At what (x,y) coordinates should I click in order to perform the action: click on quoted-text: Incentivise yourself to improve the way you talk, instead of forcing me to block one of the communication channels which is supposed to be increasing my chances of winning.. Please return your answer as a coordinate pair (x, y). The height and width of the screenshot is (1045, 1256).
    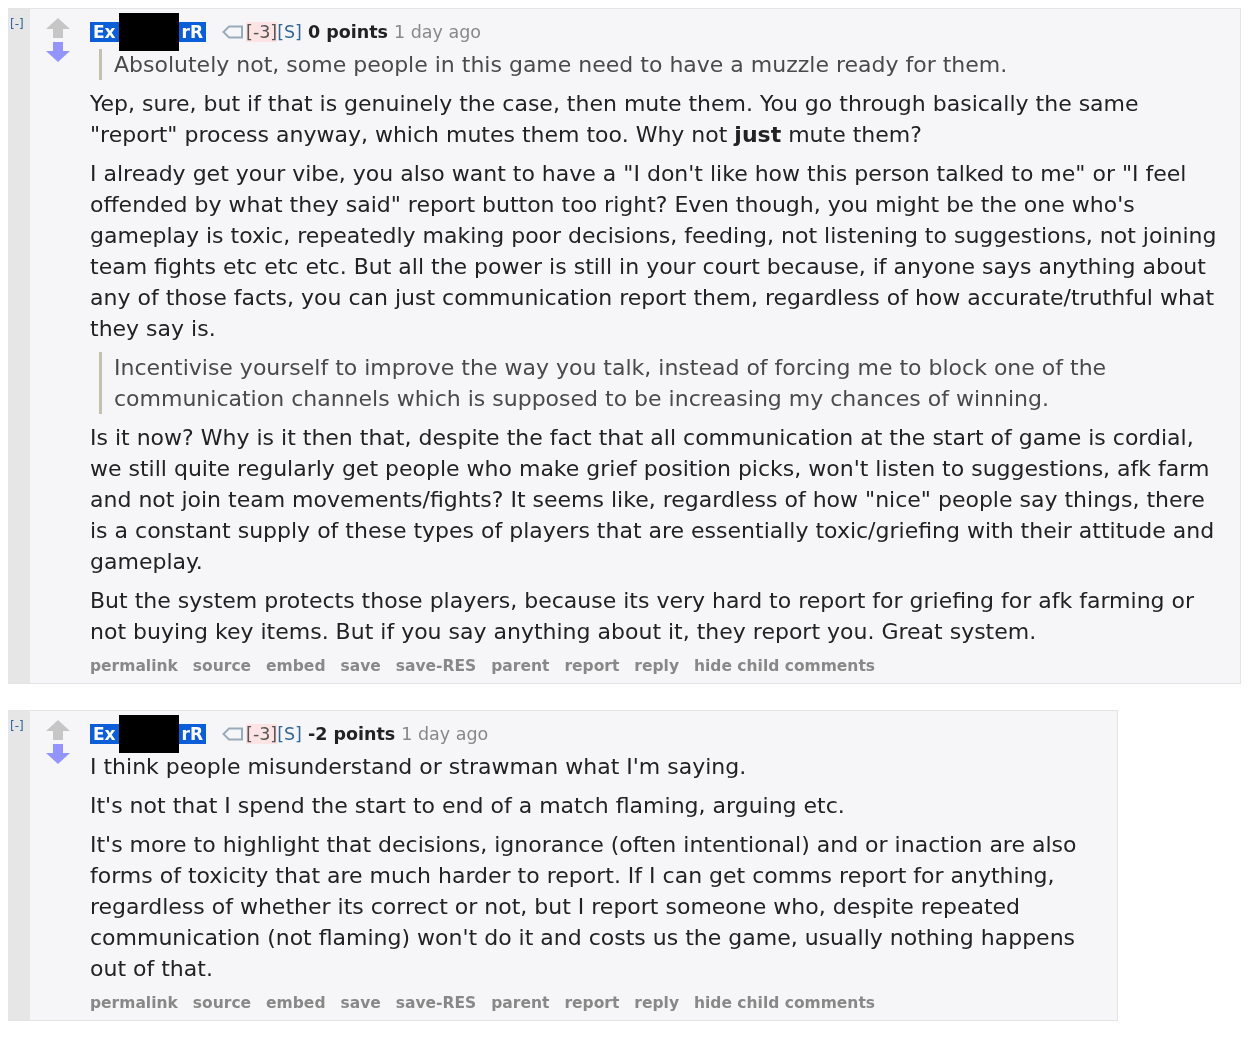
    Looking at the image, I should click on (659, 383).